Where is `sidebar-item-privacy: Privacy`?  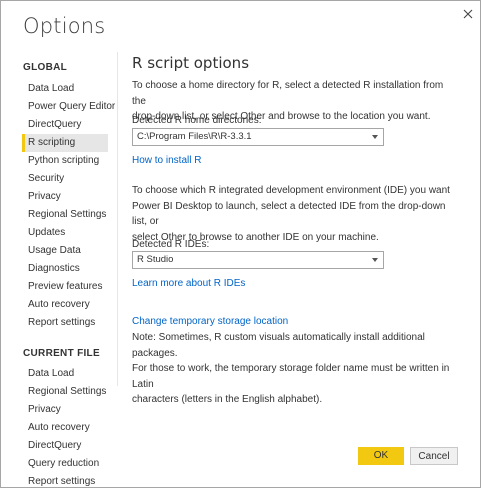
sidebar-item-privacy: Privacy is located at coordinates (65, 197).